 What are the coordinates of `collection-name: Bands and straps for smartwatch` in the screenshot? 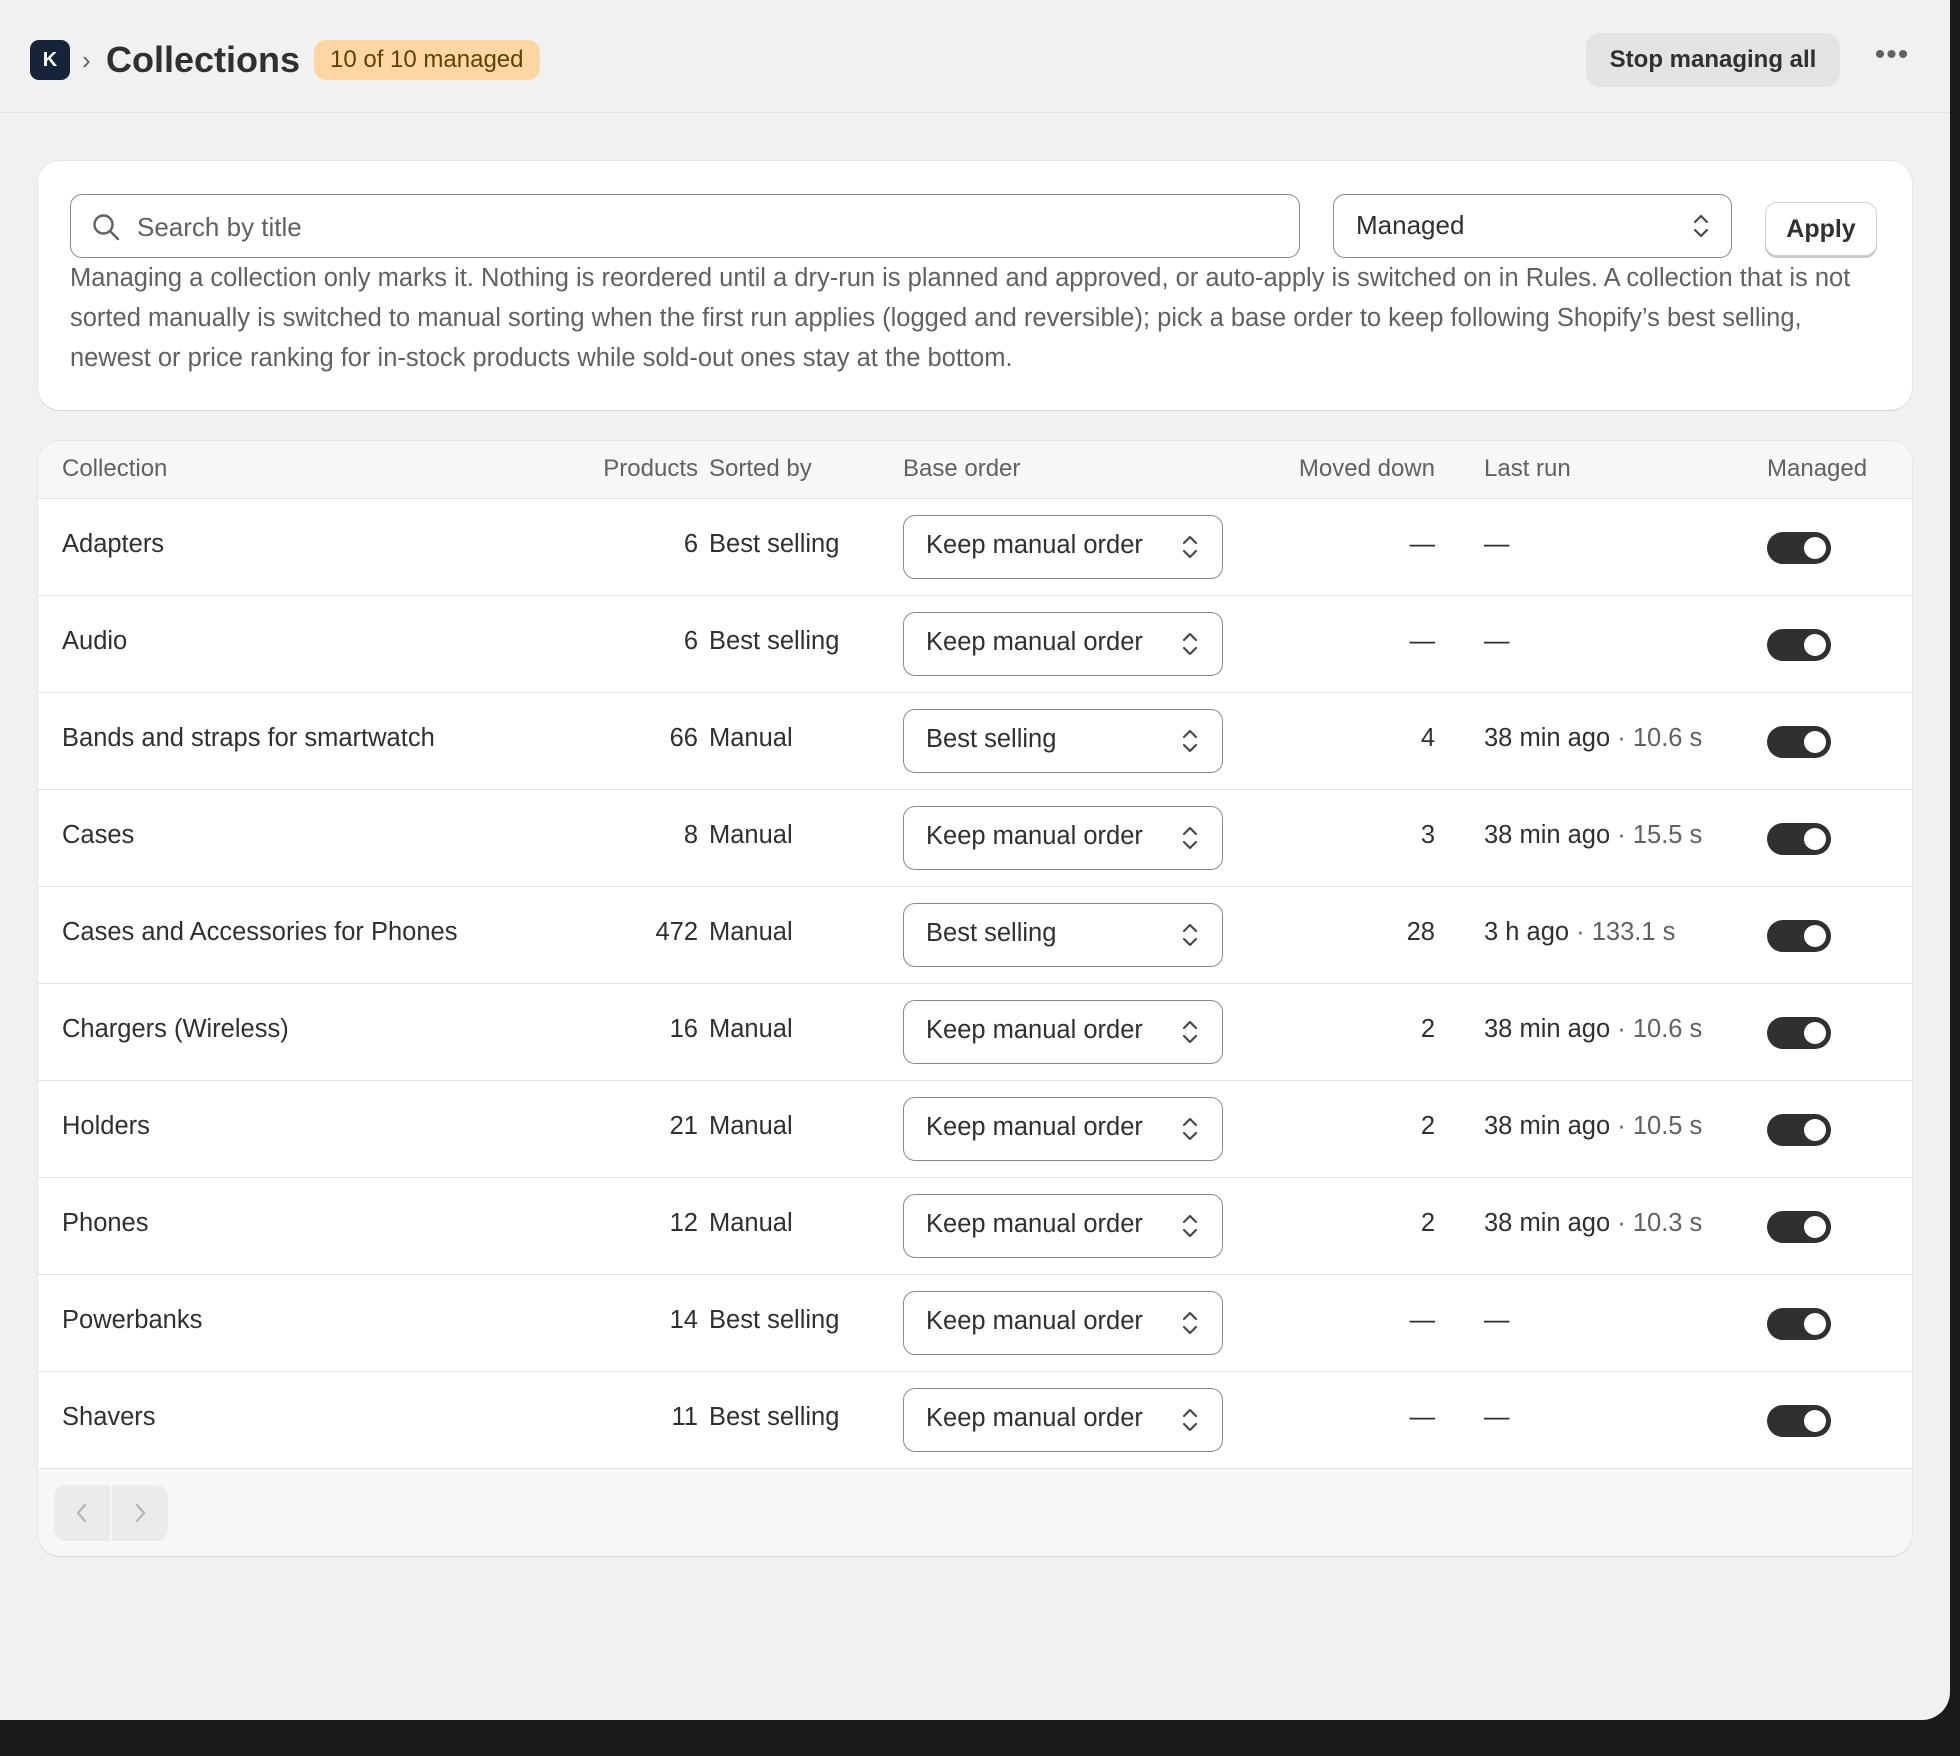 It's located at (248, 738).